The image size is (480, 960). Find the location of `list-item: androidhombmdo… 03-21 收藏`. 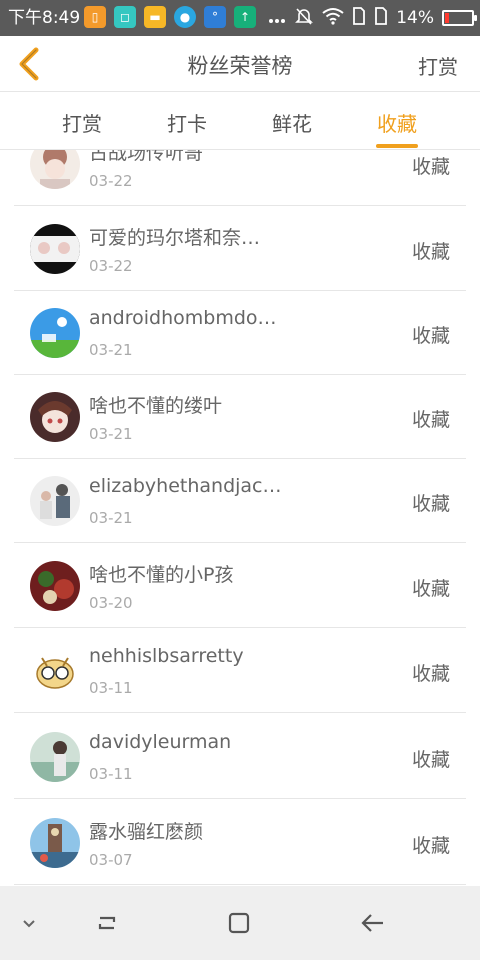

list-item: androidhombmdo… 03-21 收藏 is located at coordinates (240, 333).